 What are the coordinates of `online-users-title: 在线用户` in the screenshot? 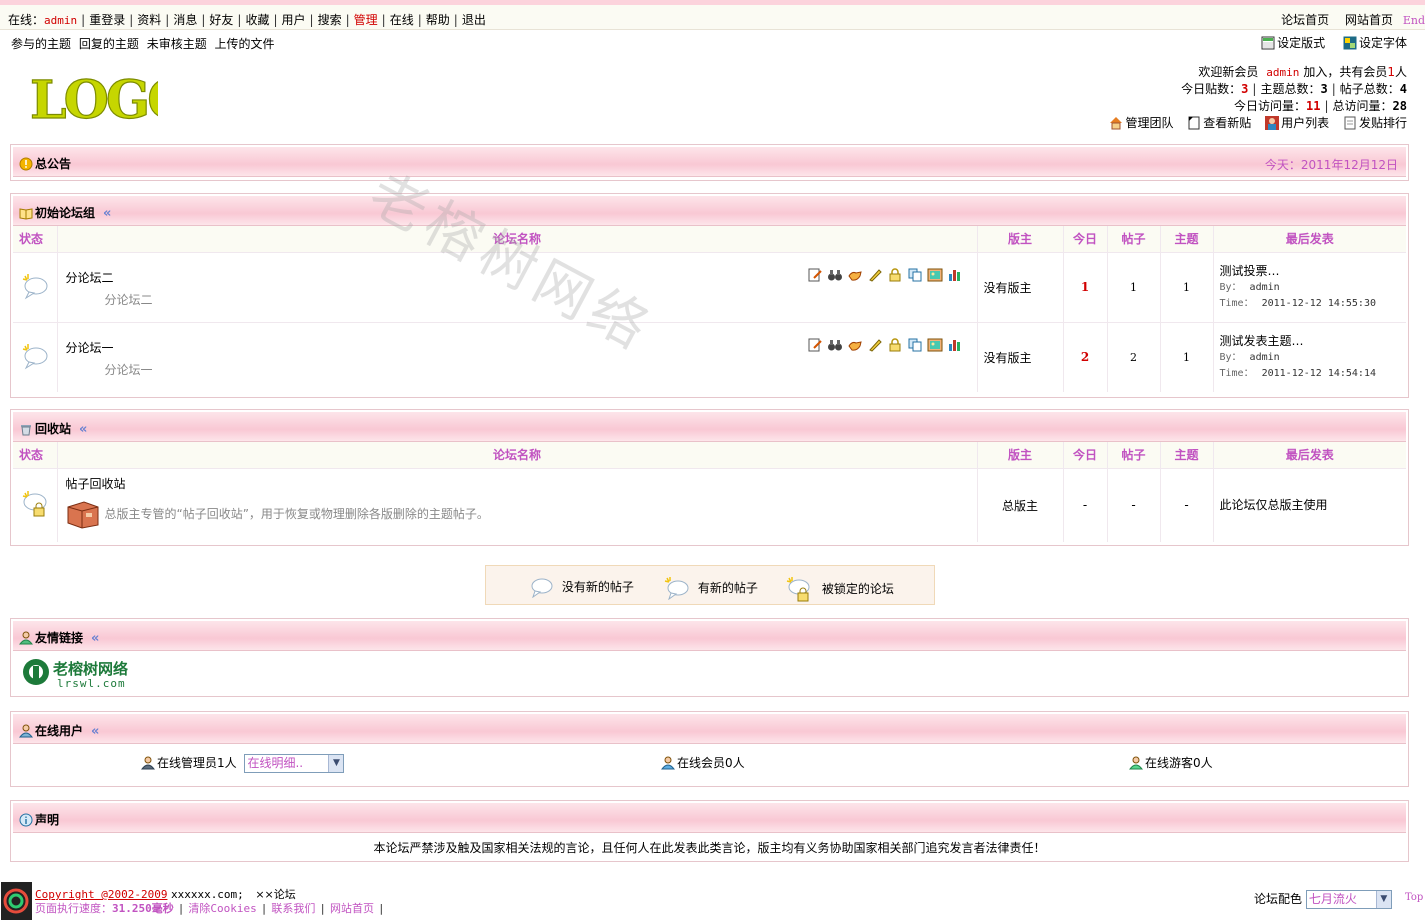 It's located at (59, 731).